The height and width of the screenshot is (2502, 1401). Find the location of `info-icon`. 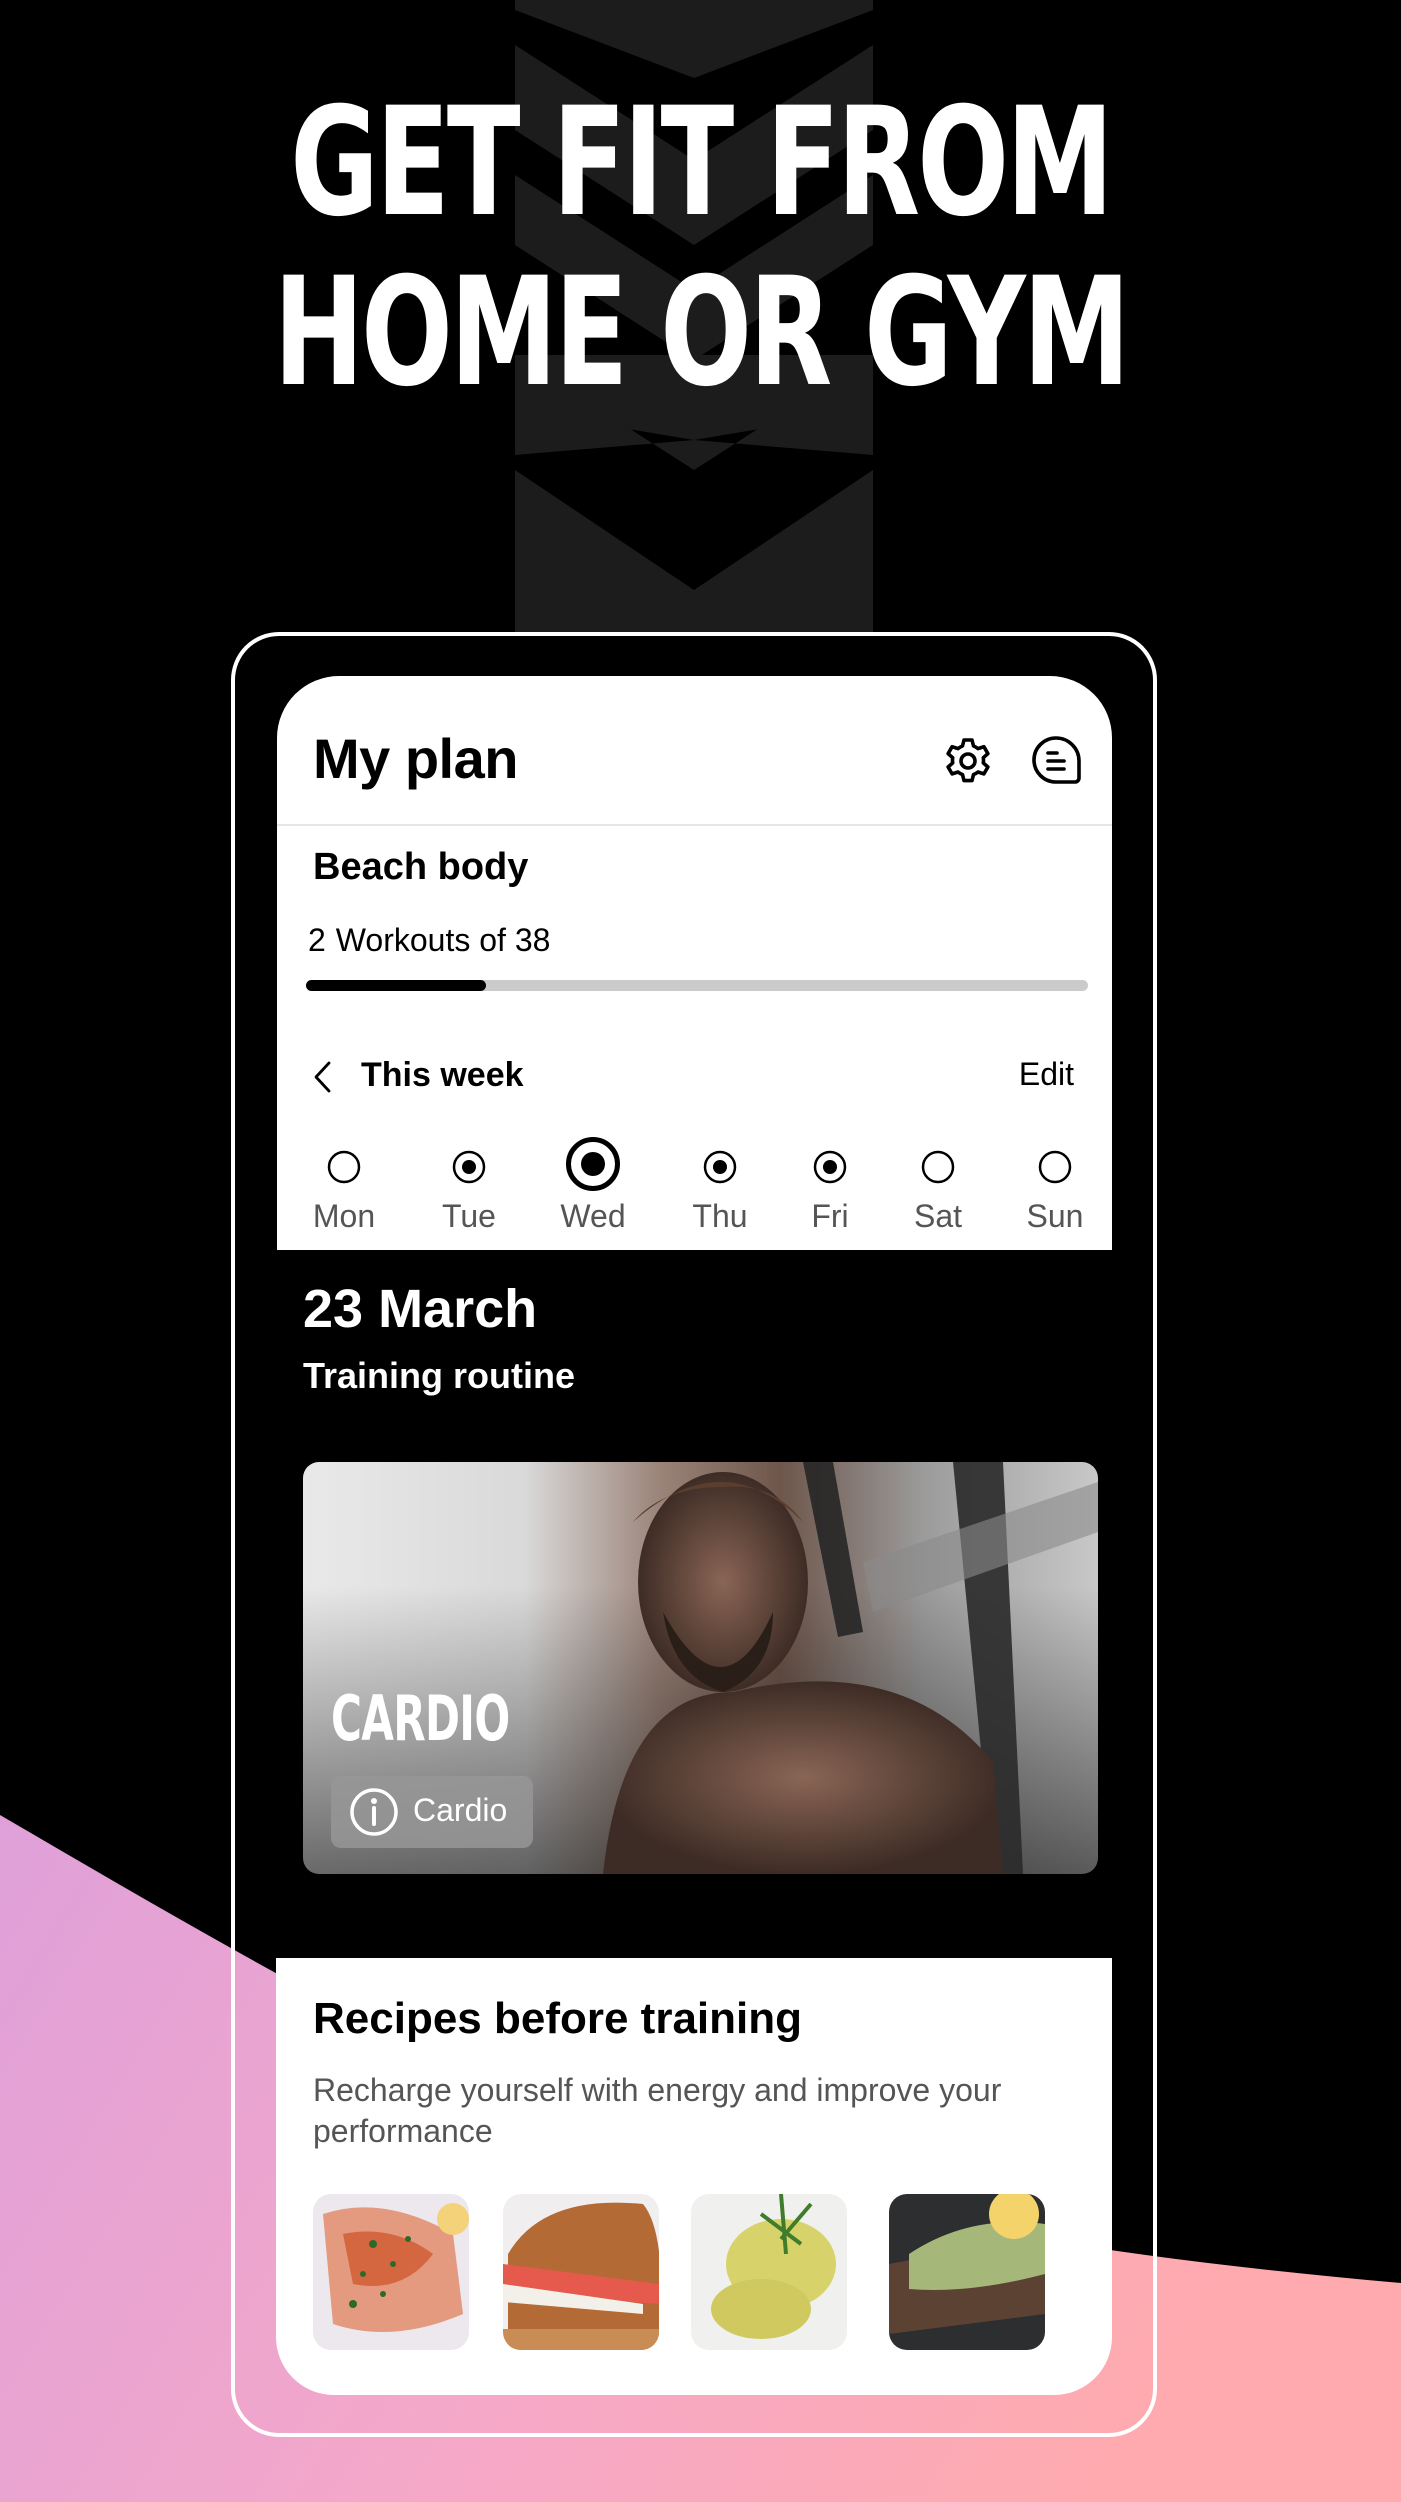

info-icon is located at coordinates (374, 1812).